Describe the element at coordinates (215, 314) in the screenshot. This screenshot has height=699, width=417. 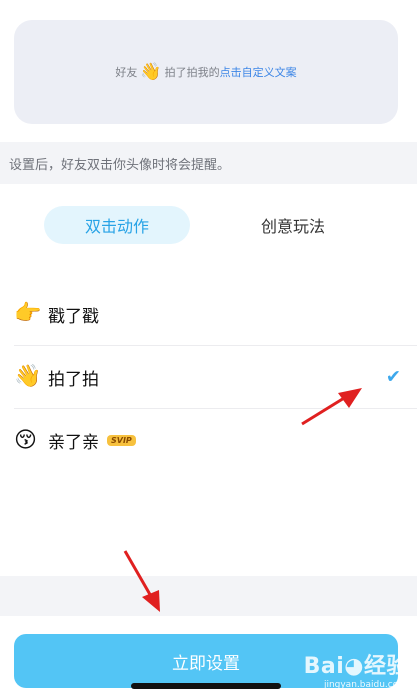
I see `action-item-poke: 👉 戳了戳` at that location.